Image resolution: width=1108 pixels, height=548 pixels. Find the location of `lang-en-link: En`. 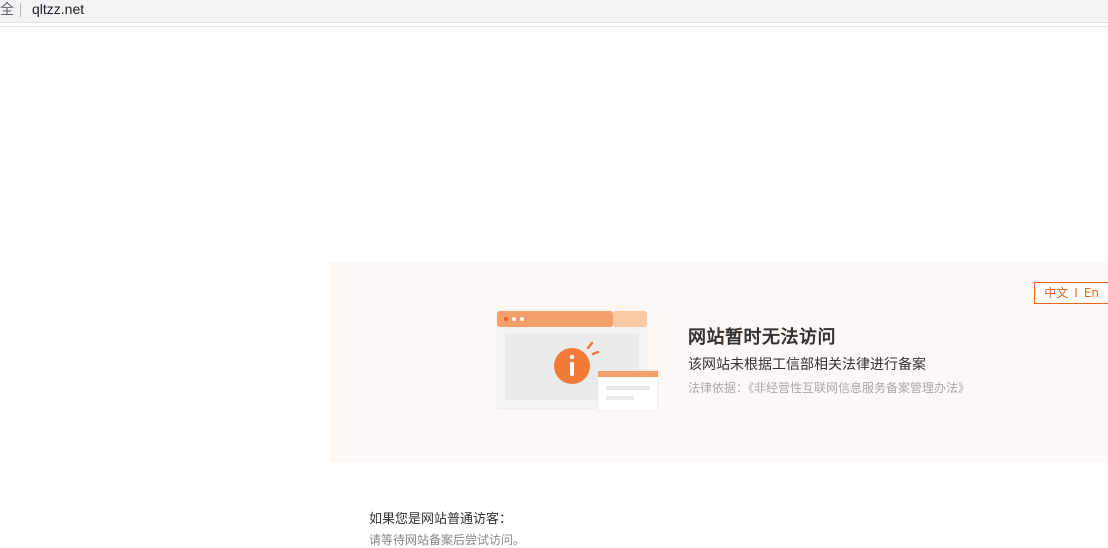

lang-en-link: En is located at coordinates (1091, 293).